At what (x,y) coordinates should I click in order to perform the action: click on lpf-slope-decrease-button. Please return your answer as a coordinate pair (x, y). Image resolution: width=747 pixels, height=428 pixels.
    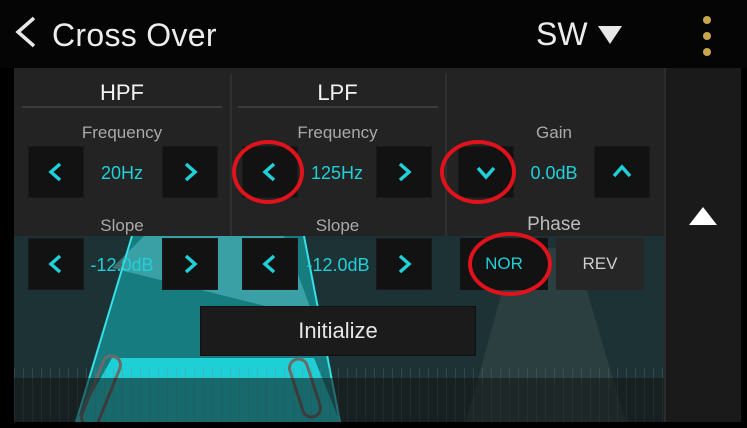
    Looking at the image, I should click on (270, 264).